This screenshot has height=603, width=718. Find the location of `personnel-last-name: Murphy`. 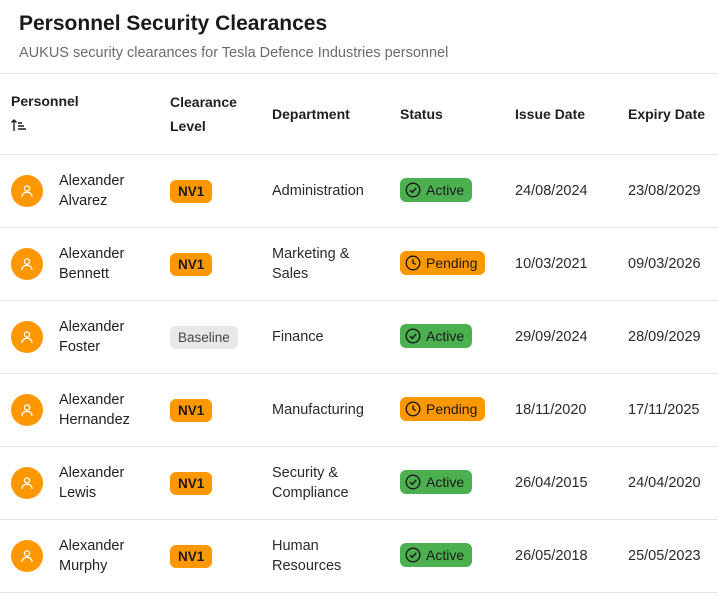

personnel-last-name: Murphy is located at coordinates (83, 566).